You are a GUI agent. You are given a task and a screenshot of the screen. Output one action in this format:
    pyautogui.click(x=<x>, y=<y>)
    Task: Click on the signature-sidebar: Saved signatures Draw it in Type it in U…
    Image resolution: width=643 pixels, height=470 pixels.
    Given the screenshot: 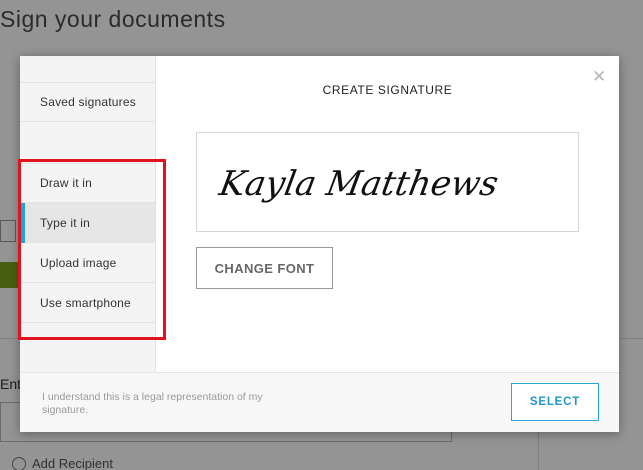 What is the action you would take?
    pyautogui.click(x=88, y=214)
    